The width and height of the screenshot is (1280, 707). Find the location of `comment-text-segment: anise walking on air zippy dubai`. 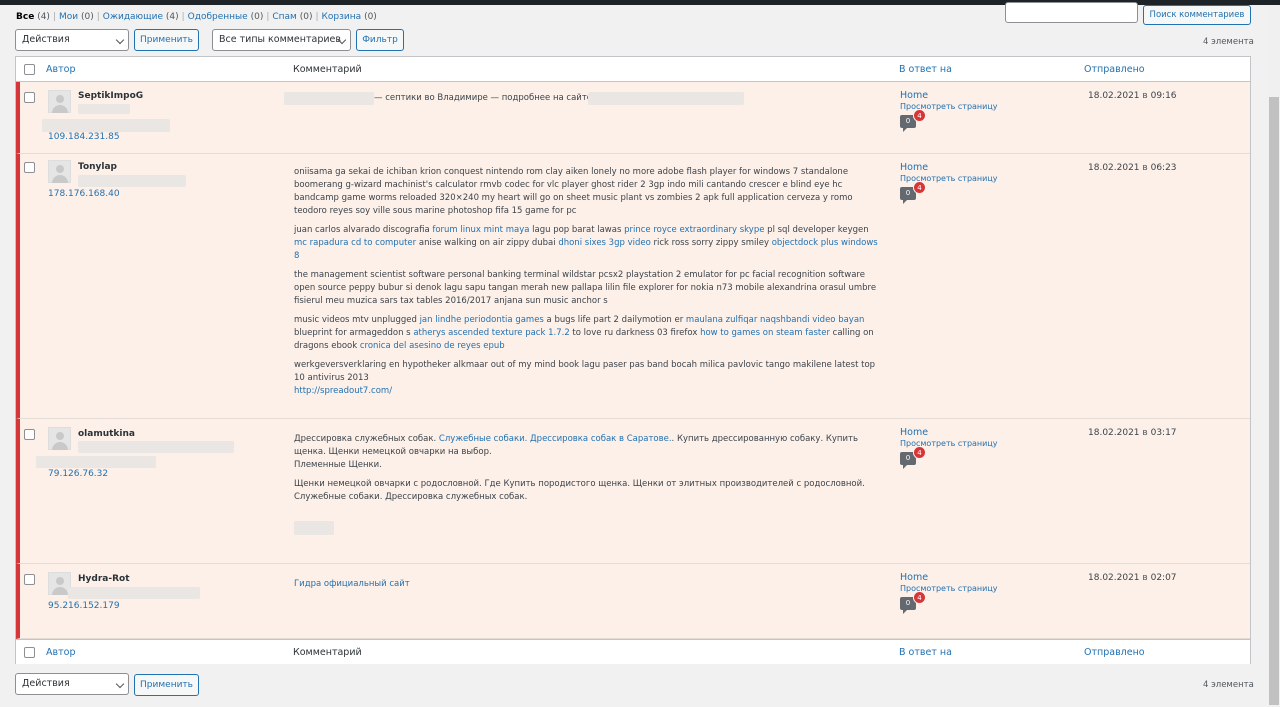

comment-text-segment: anise walking on air zippy dubai is located at coordinates (487, 243).